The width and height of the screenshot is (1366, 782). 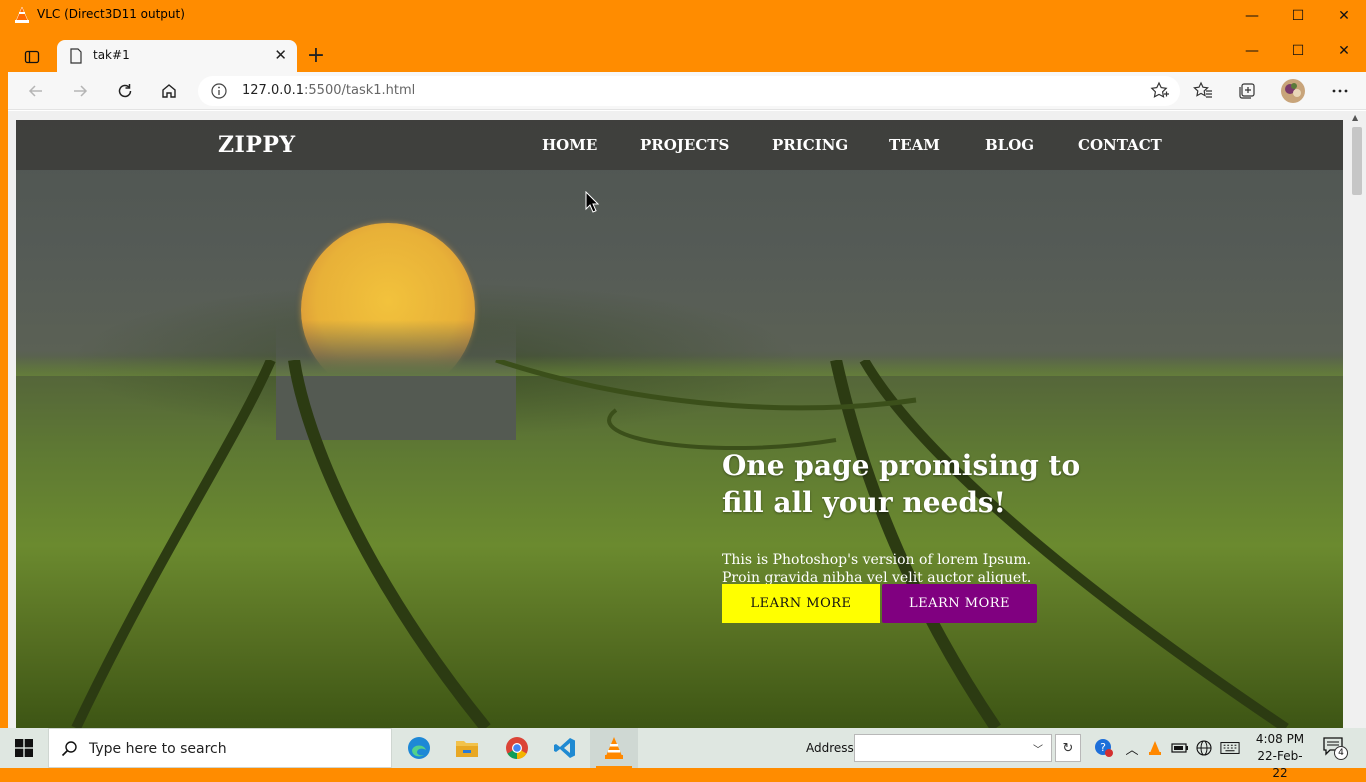 What do you see at coordinates (328, 90) in the screenshot?
I see `url-text: 127.0.0.1:5500/task1.html` at bounding box center [328, 90].